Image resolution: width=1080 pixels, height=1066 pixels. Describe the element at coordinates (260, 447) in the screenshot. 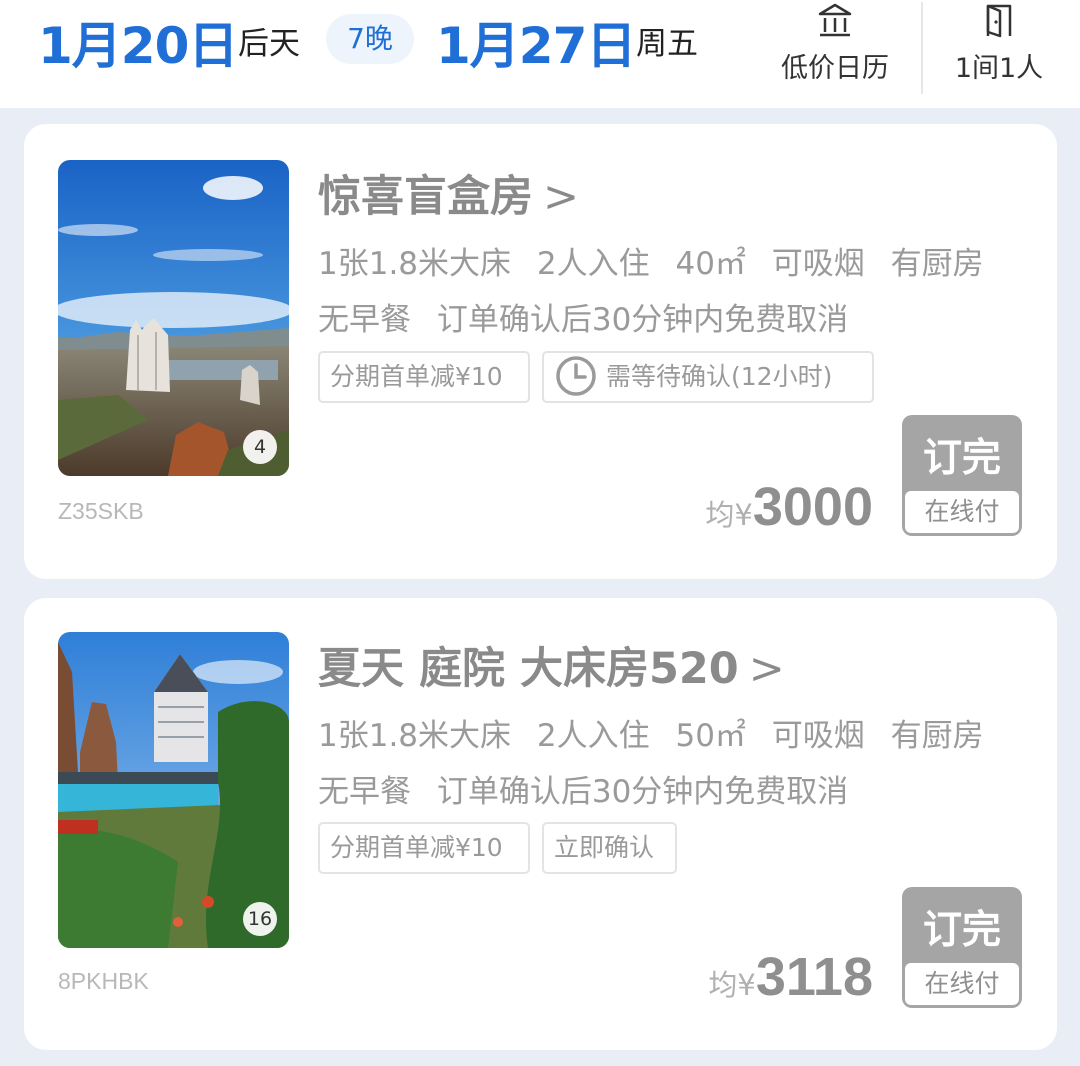

I see `photo-count-badge: 4` at that location.